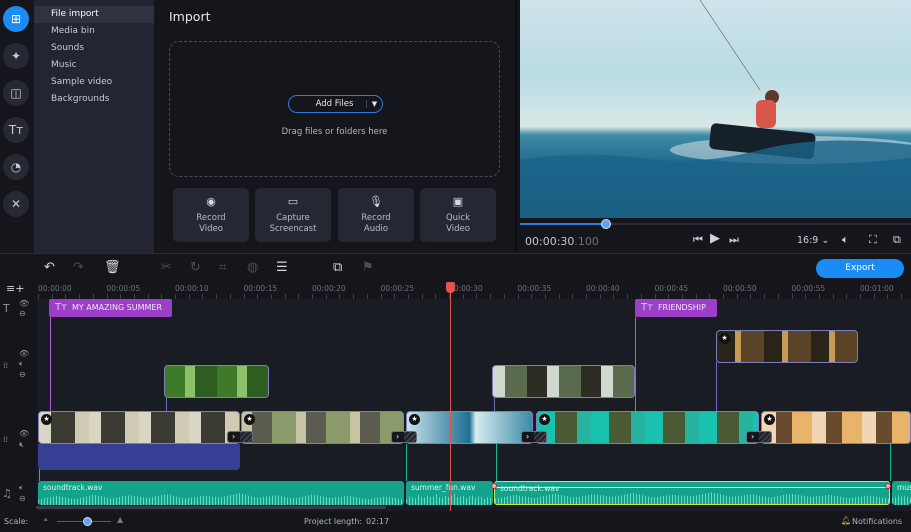 This screenshot has height=532, width=911. What do you see at coordinates (676, 308) in the screenshot?
I see `title-clip: Tт FRIENDSHIP` at bounding box center [676, 308].